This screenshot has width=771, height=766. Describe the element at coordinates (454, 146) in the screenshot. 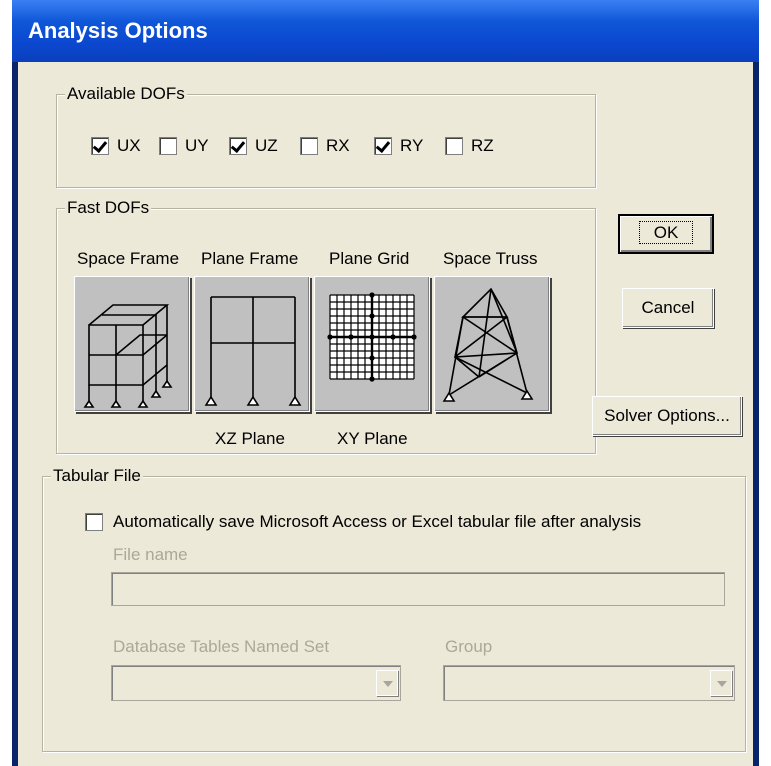

I see `checkbox-rz` at that location.